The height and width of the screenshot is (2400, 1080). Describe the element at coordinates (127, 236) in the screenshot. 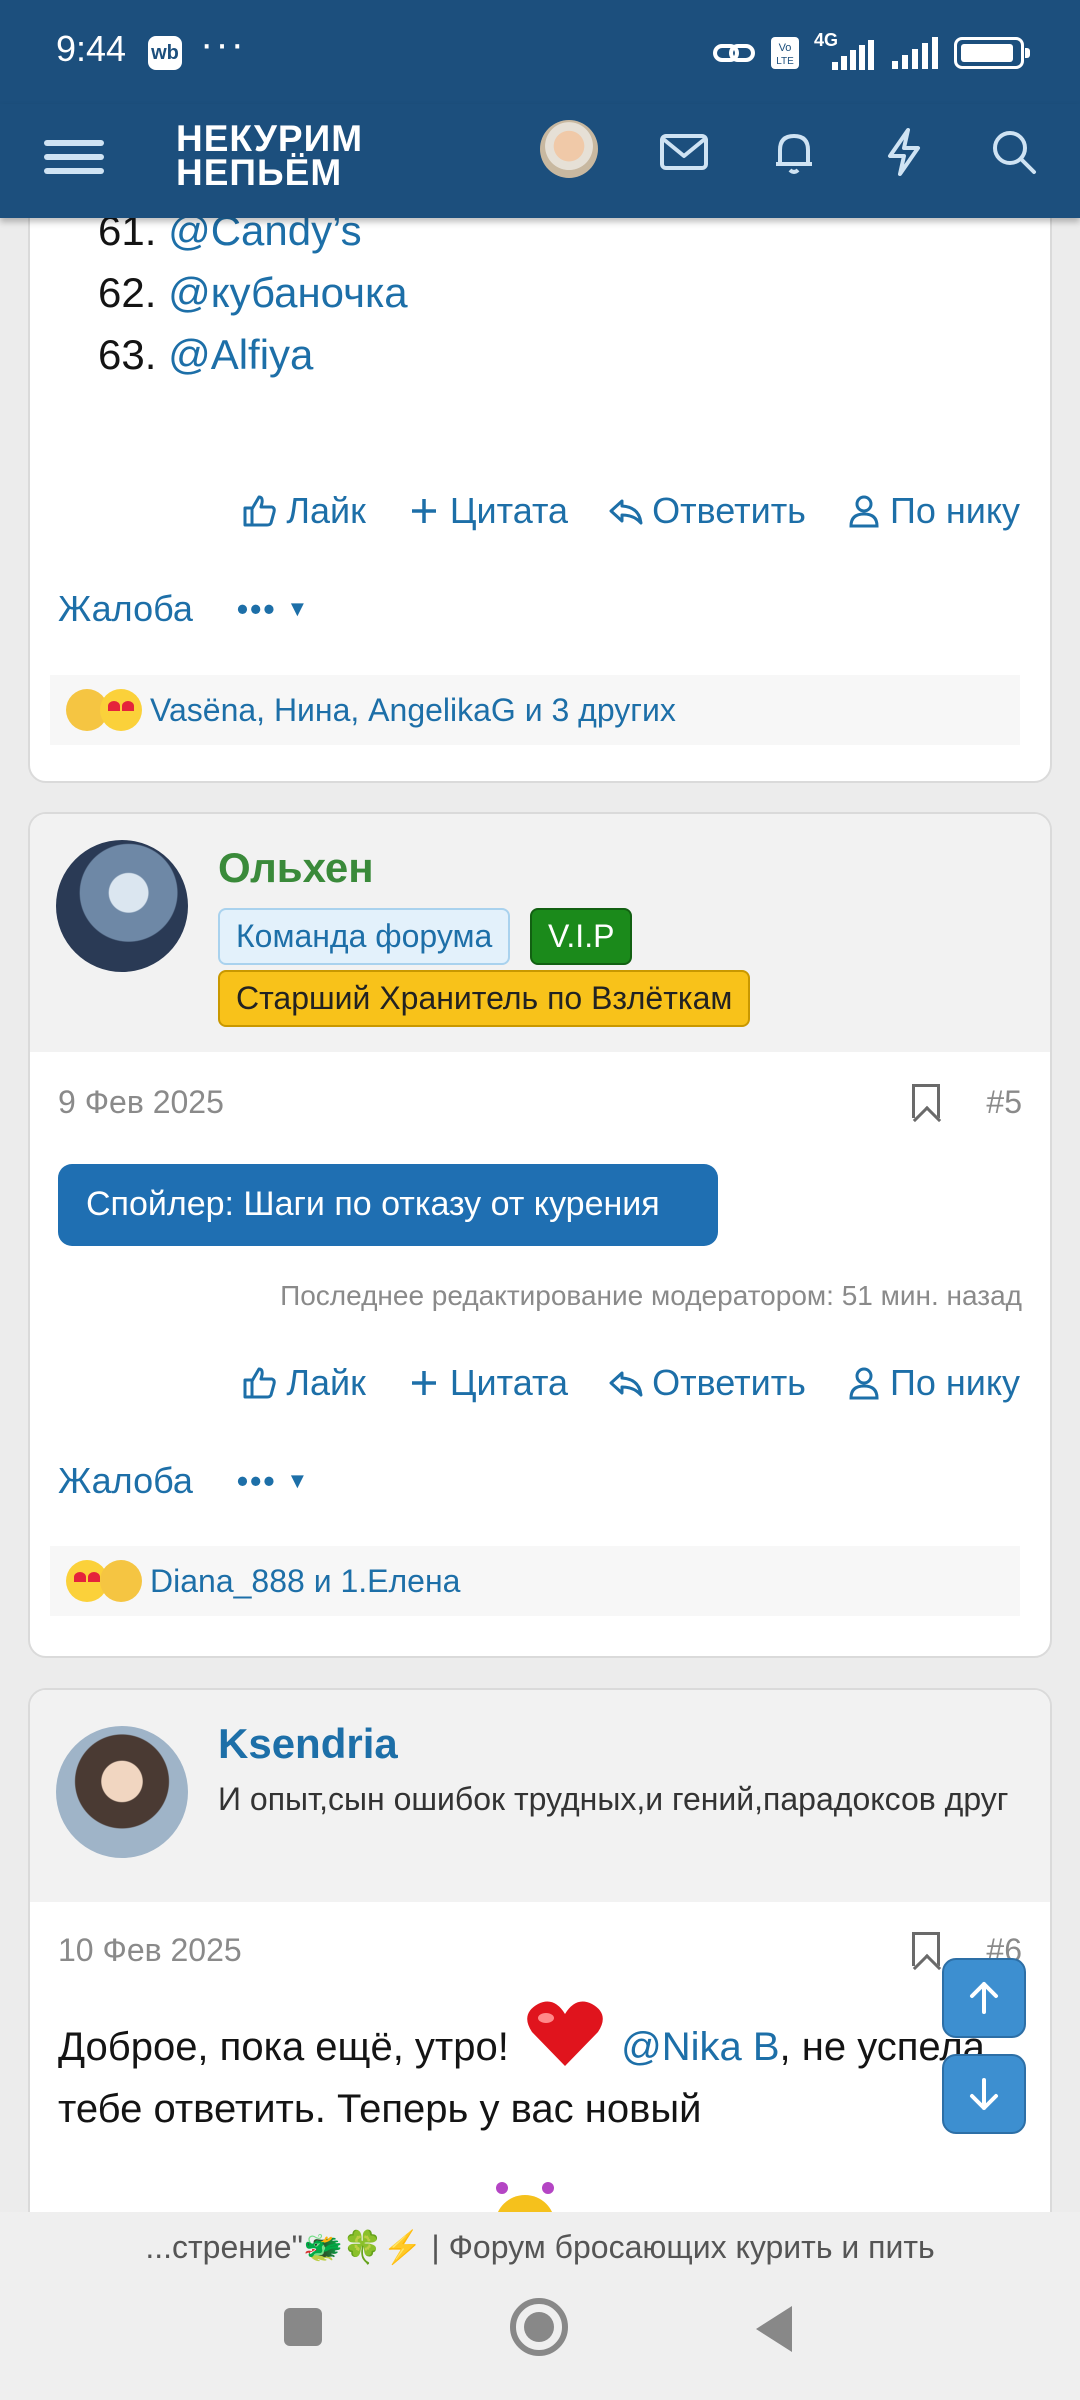

I see `list-number: 61.` at that location.